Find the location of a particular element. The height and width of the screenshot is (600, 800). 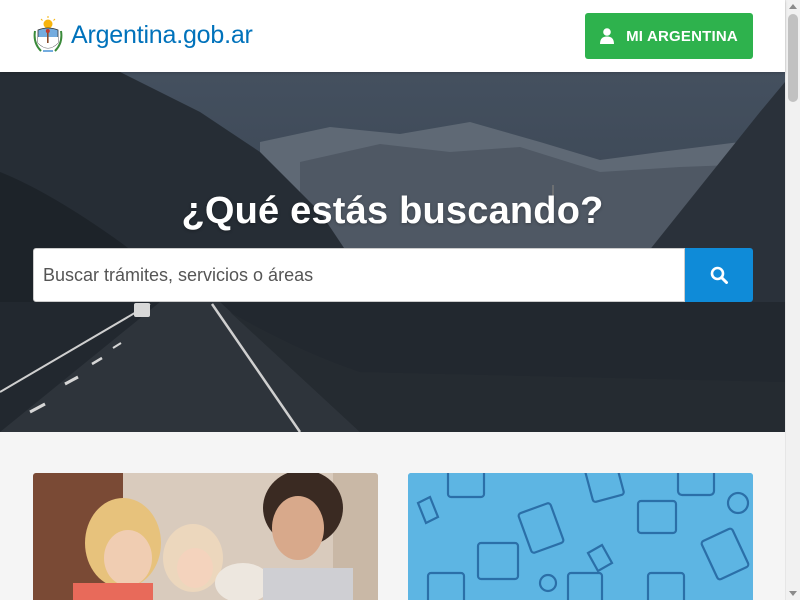

user-icon is located at coordinates (607, 36).